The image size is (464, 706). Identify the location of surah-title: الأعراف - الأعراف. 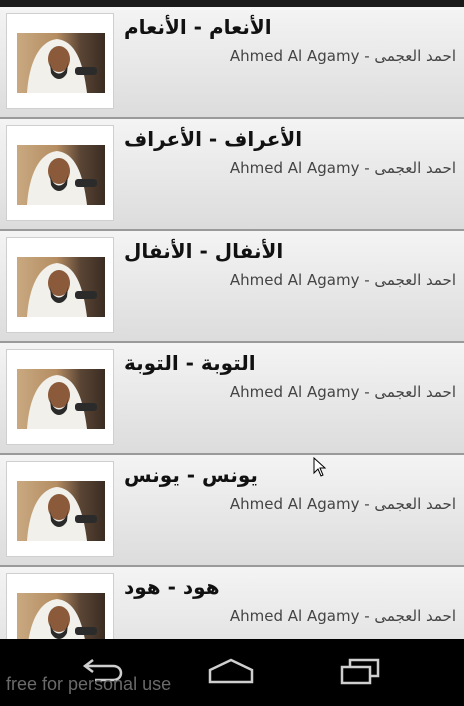
(213, 139).